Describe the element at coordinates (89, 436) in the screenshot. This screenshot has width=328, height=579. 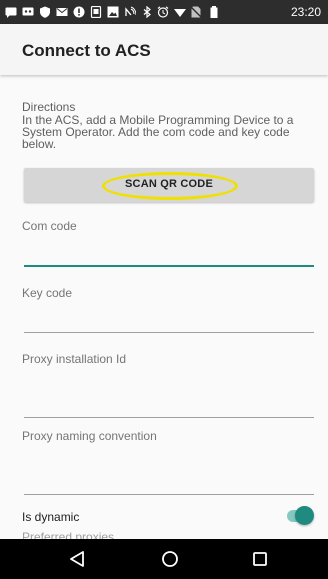
I see `proxy-naming-convention-label: Proxy naming convention` at that location.